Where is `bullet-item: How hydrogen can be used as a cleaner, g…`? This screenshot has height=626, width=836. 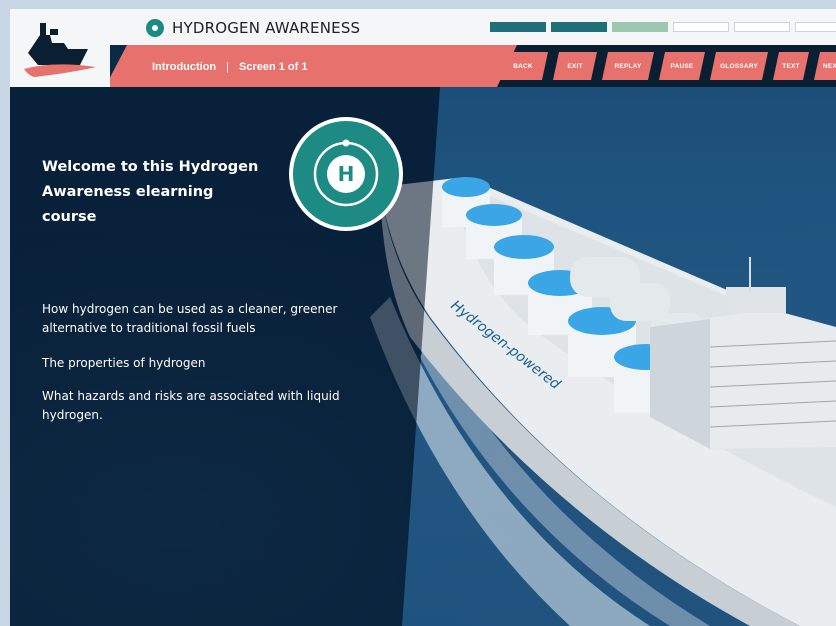 bullet-item: How hydrogen can be used as a cleaner, g… is located at coordinates (190, 318).